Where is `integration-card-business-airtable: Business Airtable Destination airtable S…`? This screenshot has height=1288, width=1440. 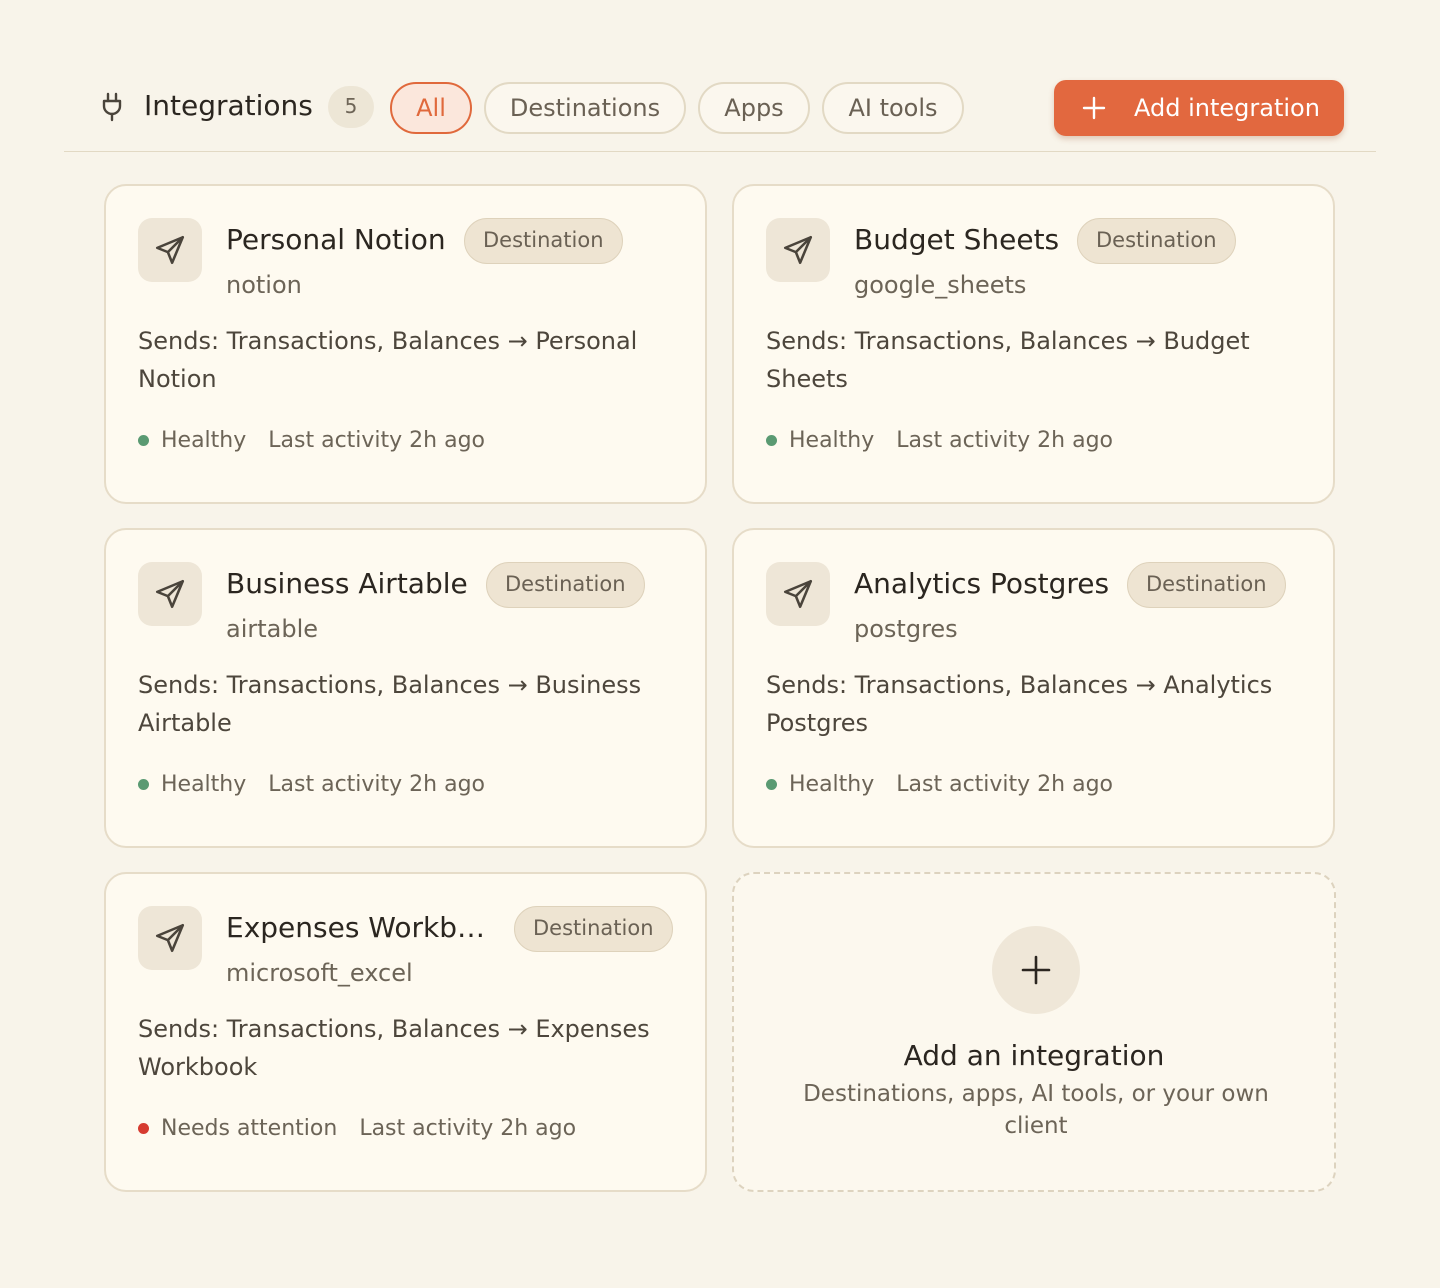
integration-card-business-airtable: Business Airtable Destination airtable S… is located at coordinates (405, 688).